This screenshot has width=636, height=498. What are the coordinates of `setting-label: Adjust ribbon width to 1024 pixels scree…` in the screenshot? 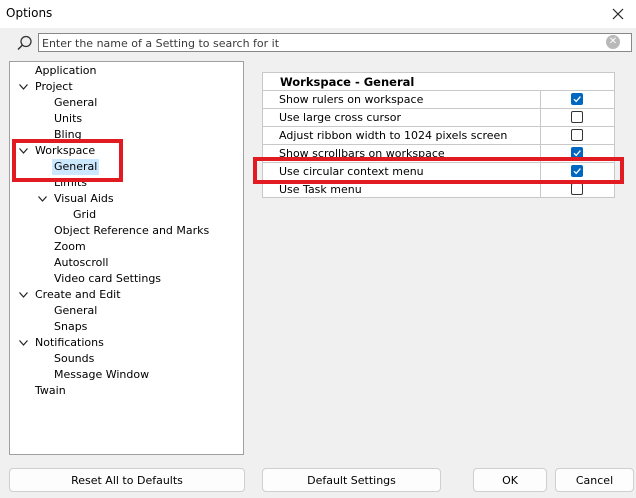 It's located at (393, 135).